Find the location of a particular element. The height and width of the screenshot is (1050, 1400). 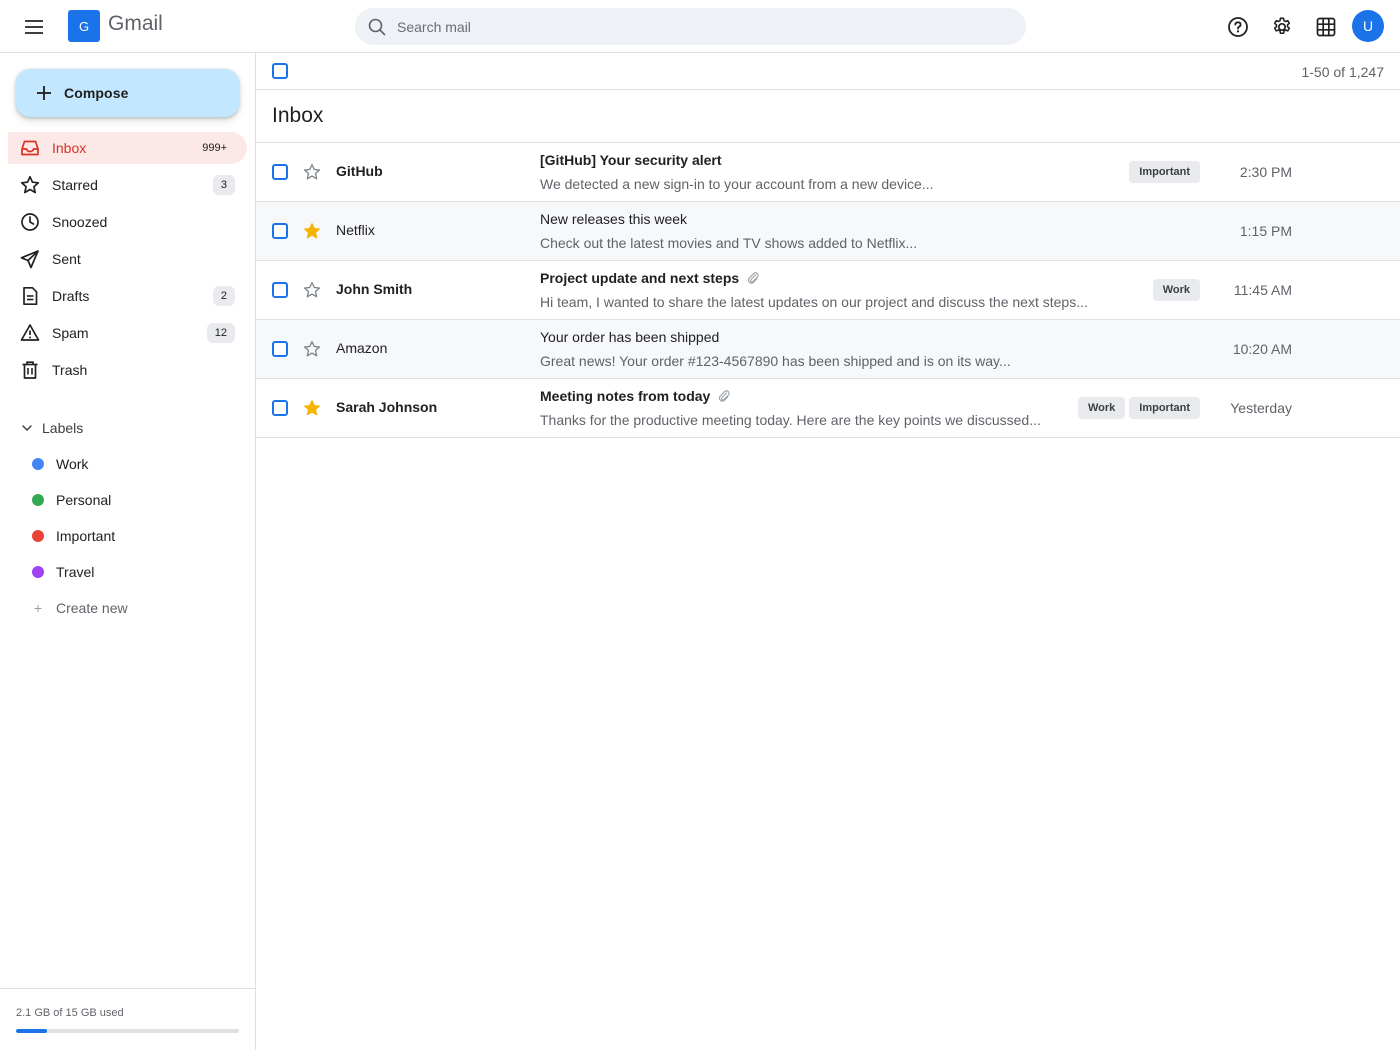

app-name: Gmail is located at coordinates (135, 24).